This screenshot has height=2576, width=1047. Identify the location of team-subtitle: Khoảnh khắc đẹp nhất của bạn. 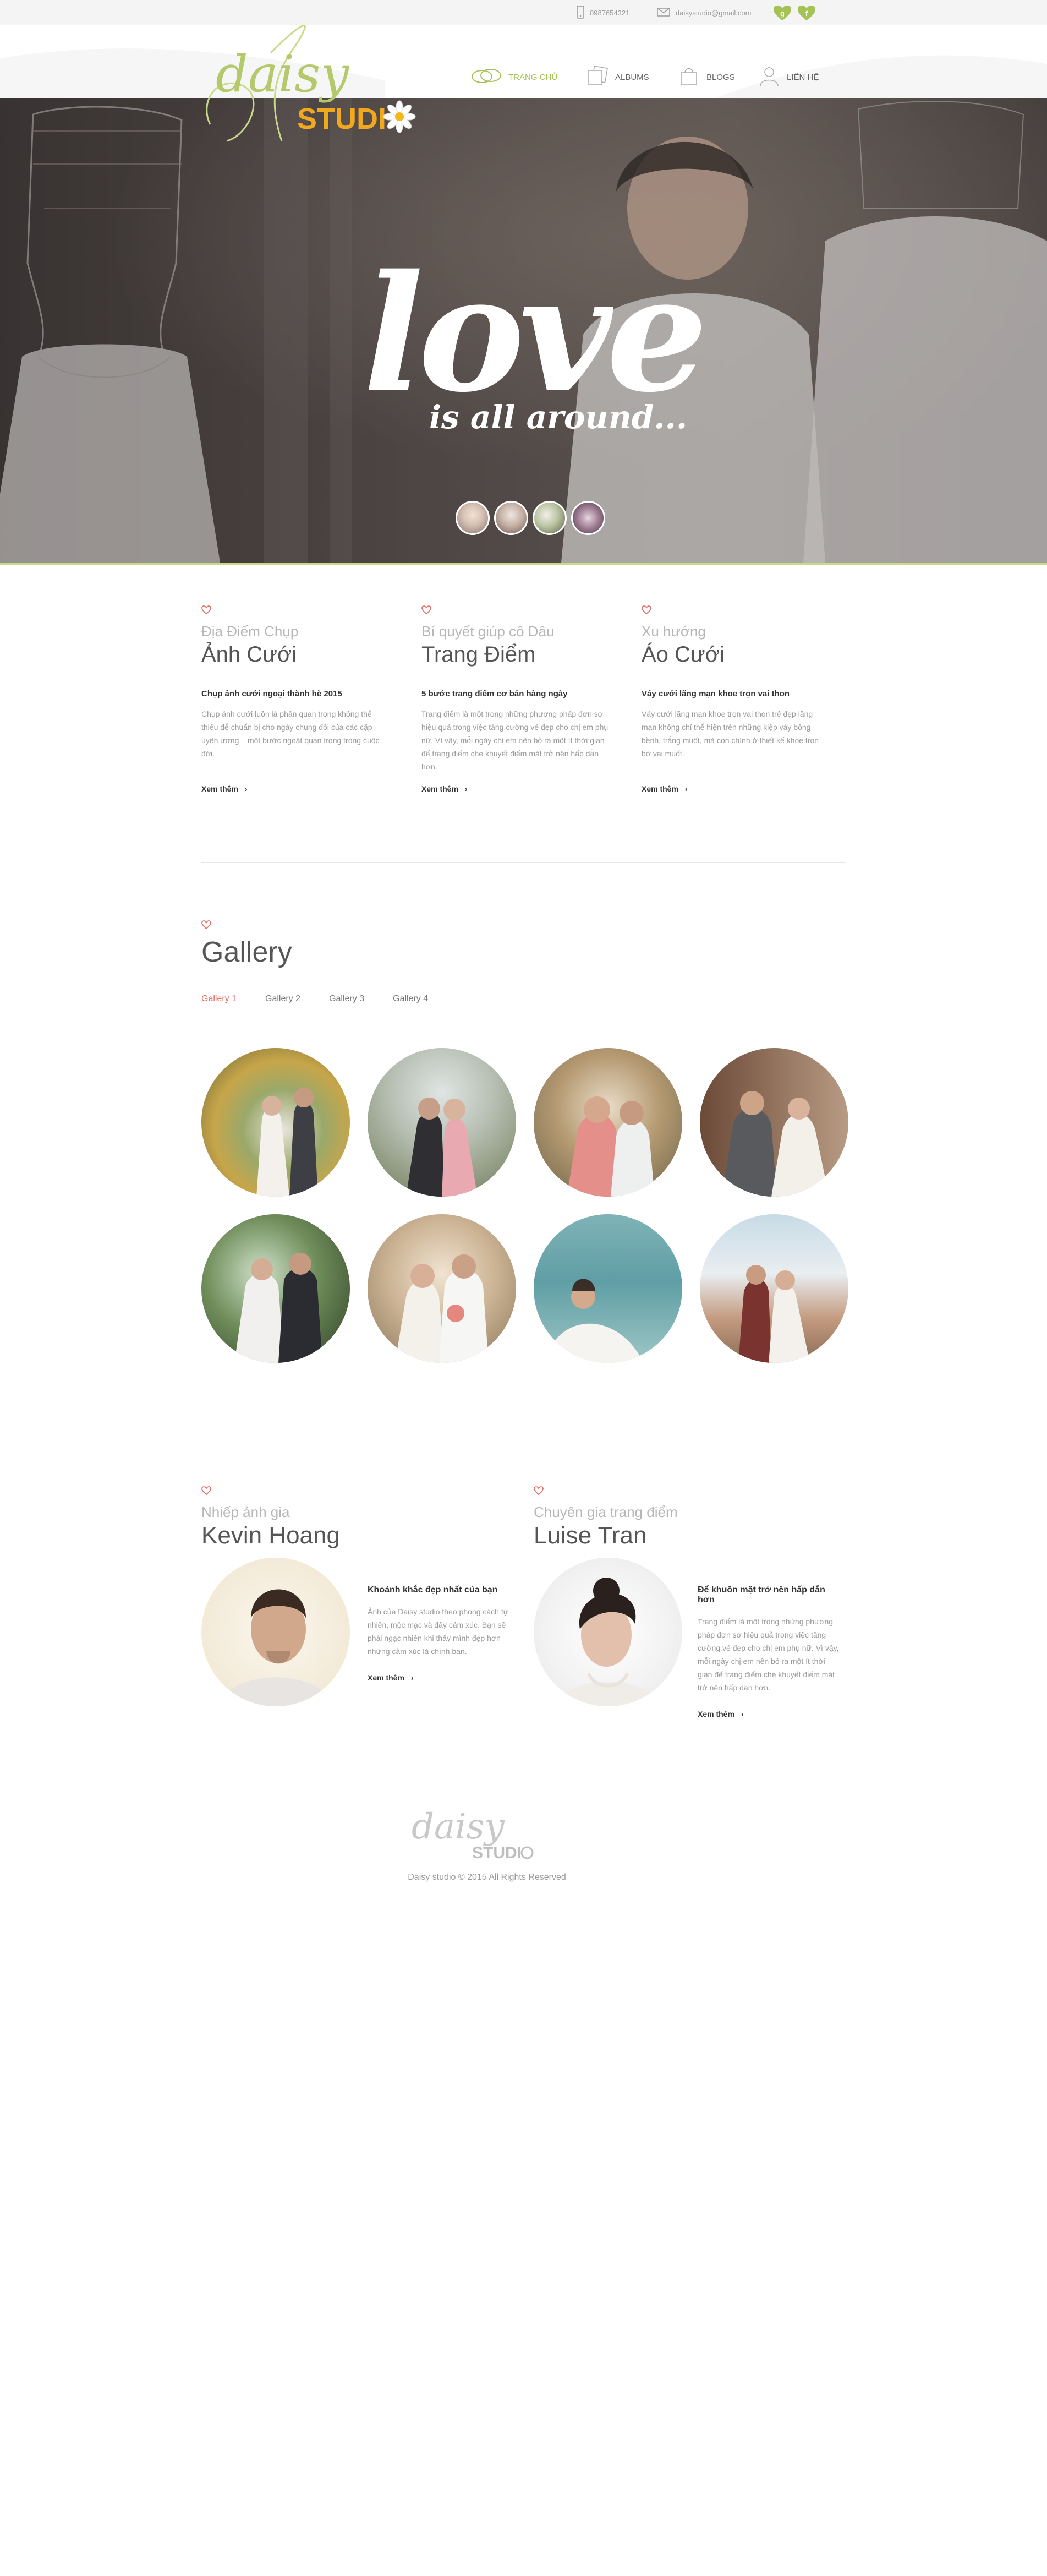
(439, 1590).